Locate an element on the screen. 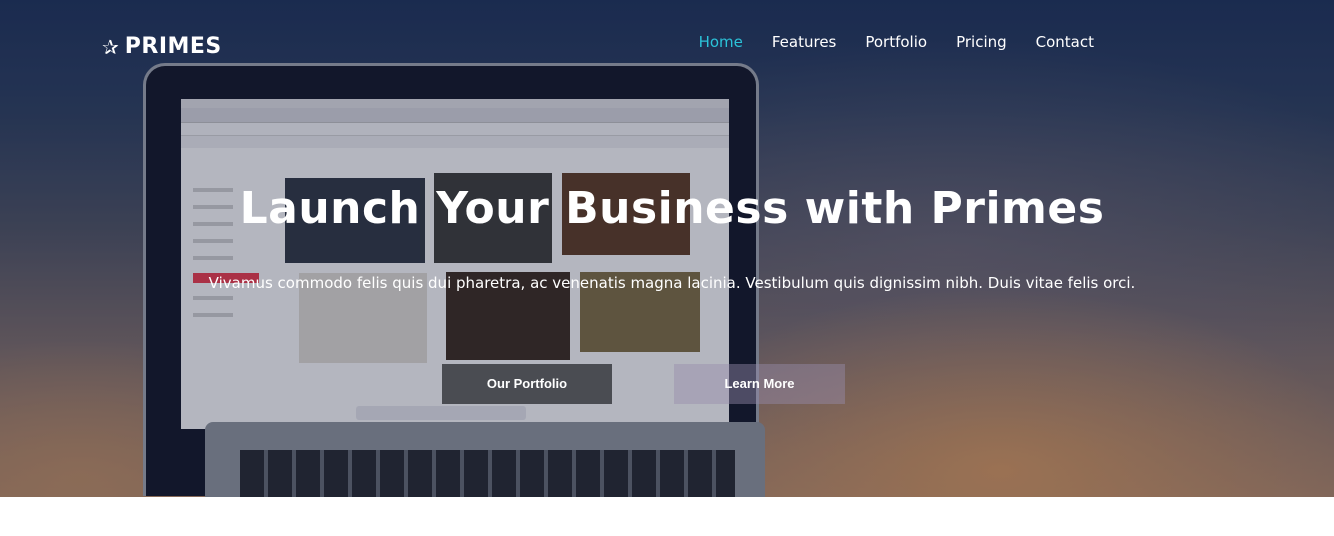 Image resolution: width=1334 pixels, height=536 pixels. brand-name: PRIMES is located at coordinates (173, 46).